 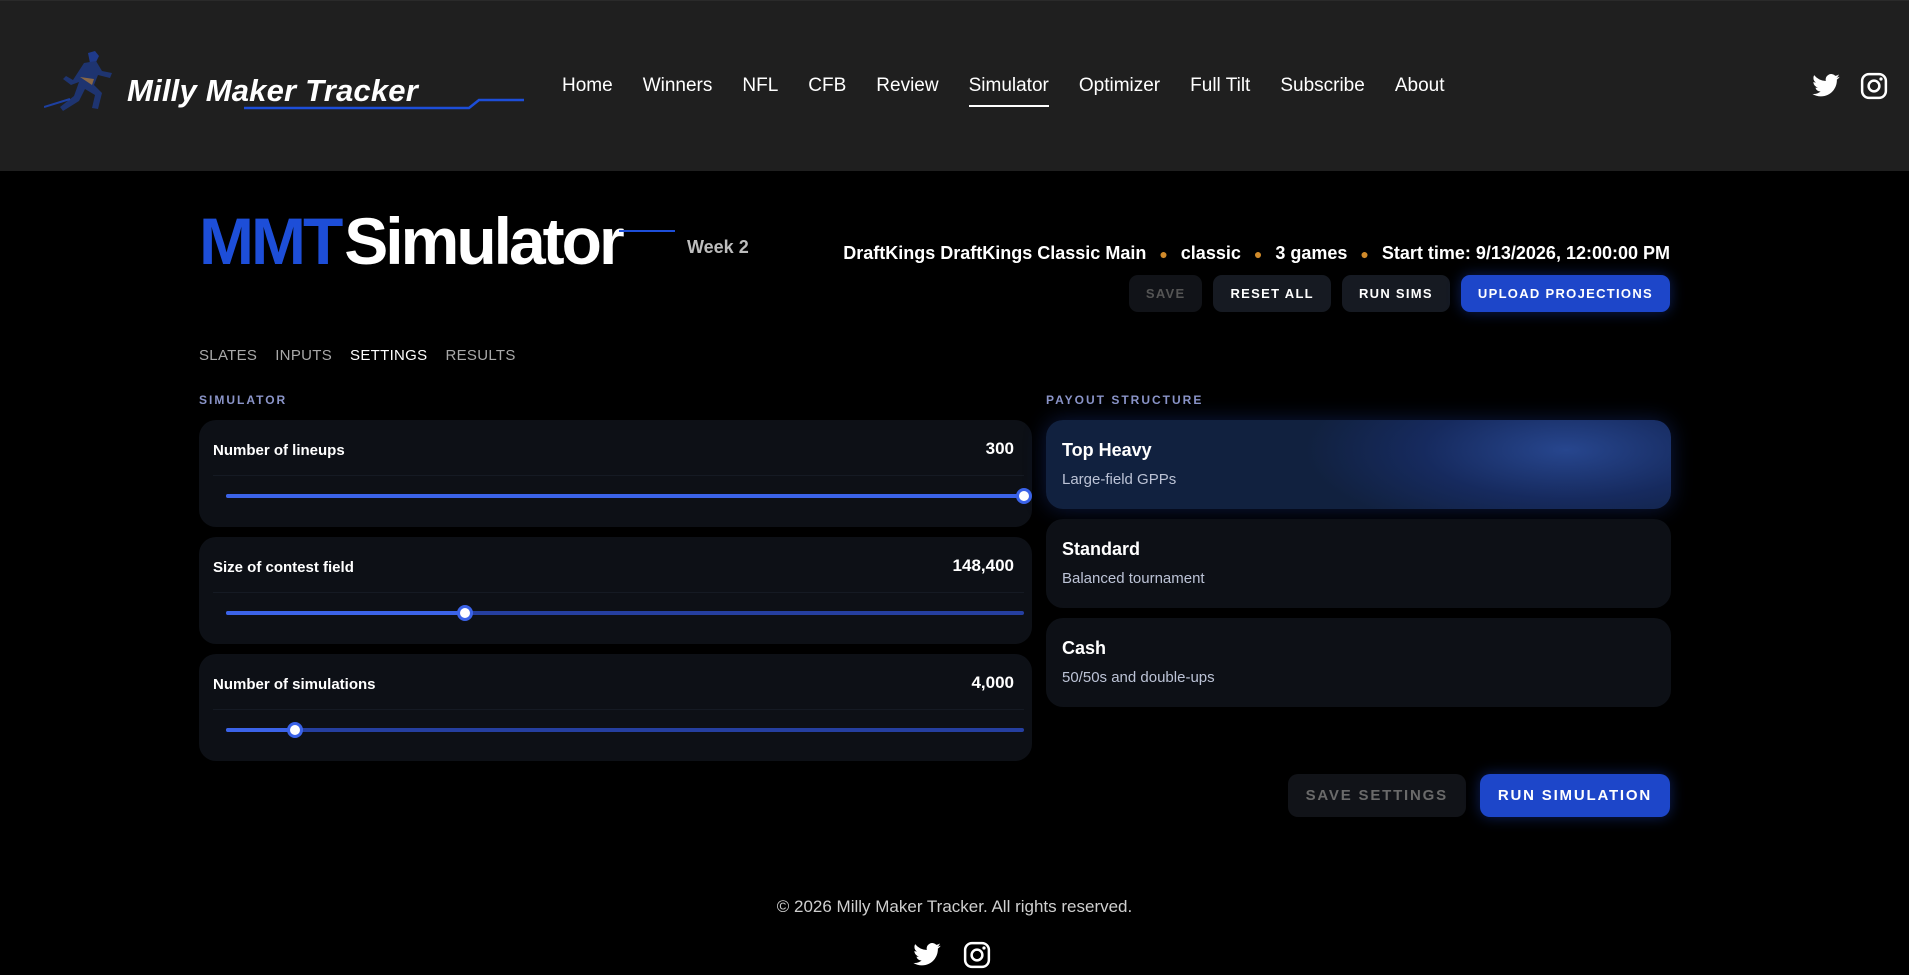 What do you see at coordinates (303, 355) in the screenshot?
I see `tab-inputs: INPUTS` at bounding box center [303, 355].